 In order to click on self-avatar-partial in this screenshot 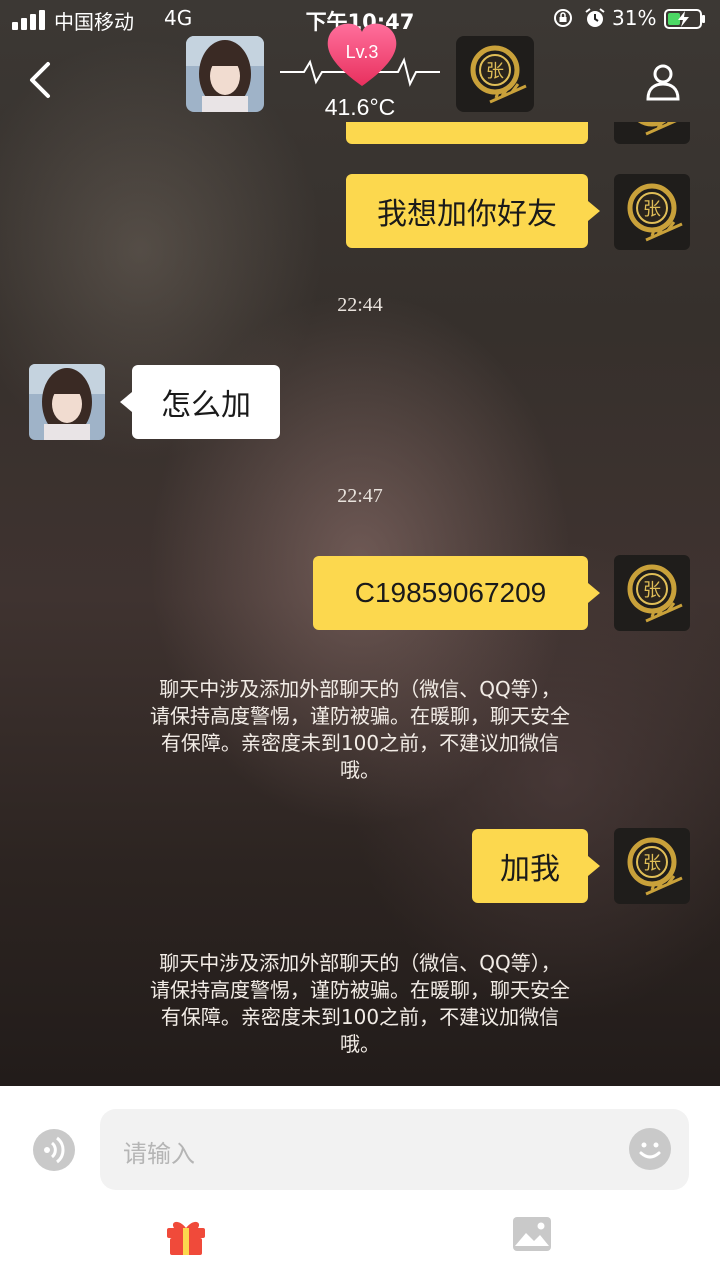, I will do `click(652, 133)`.